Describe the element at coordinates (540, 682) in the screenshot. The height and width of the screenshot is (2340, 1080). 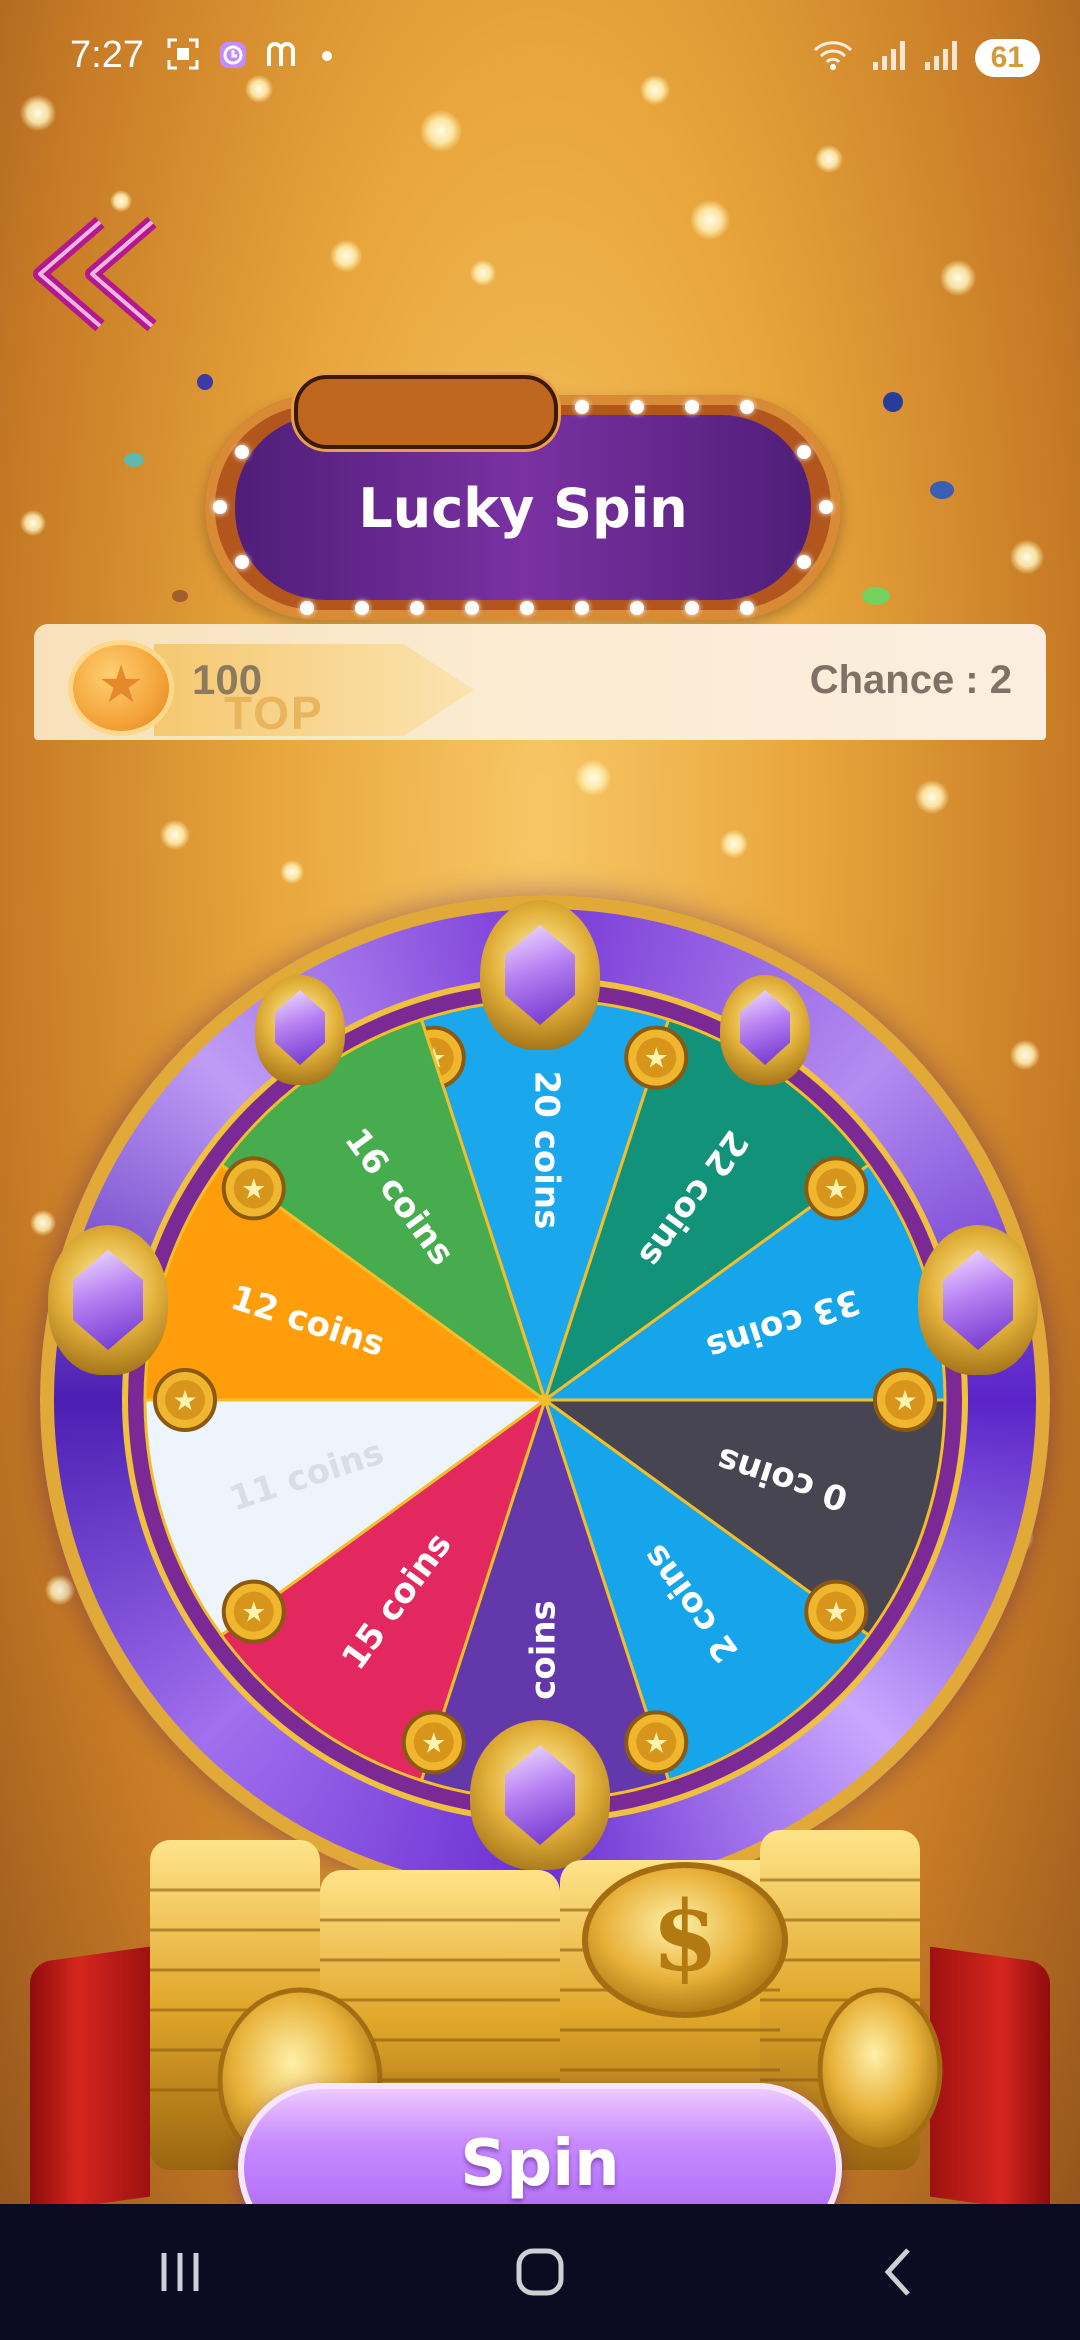
I see `info-bar: TOP ★ 100 Chance : 2` at that location.